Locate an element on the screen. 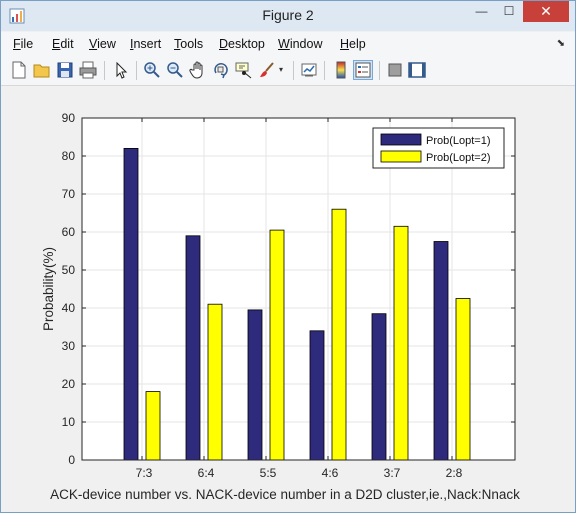 This screenshot has height=513, width=576. open-file-icon is located at coordinates (42, 70).